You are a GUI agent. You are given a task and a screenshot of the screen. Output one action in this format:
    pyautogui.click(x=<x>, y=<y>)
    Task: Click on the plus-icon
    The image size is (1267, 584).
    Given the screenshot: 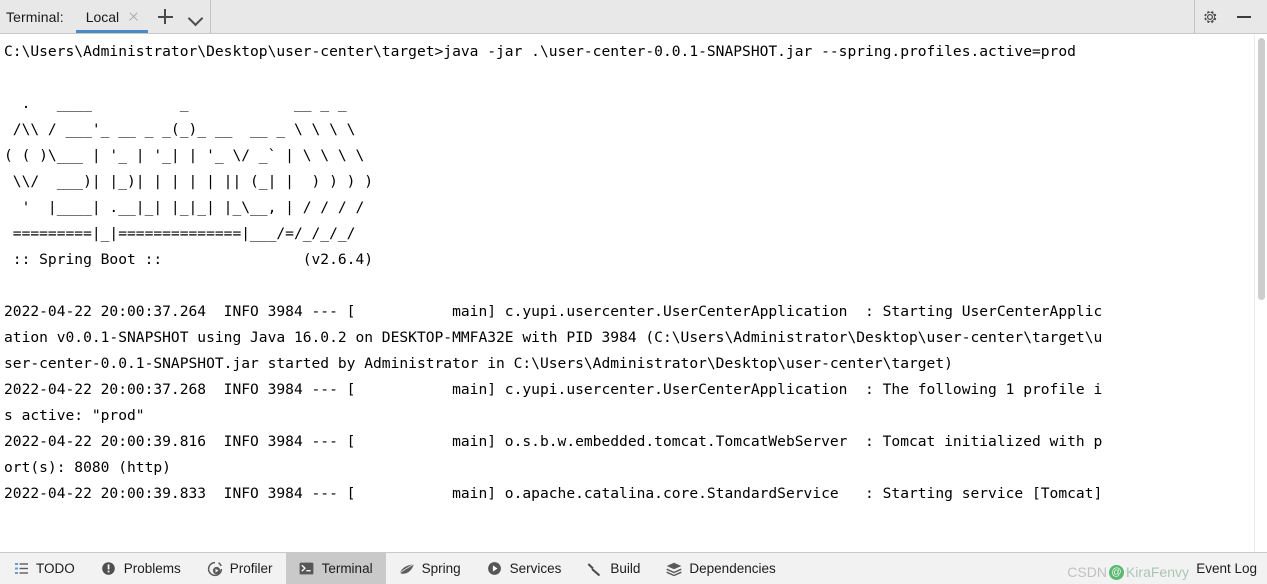 What is the action you would take?
    pyautogui.click(x=165, y=16)
    